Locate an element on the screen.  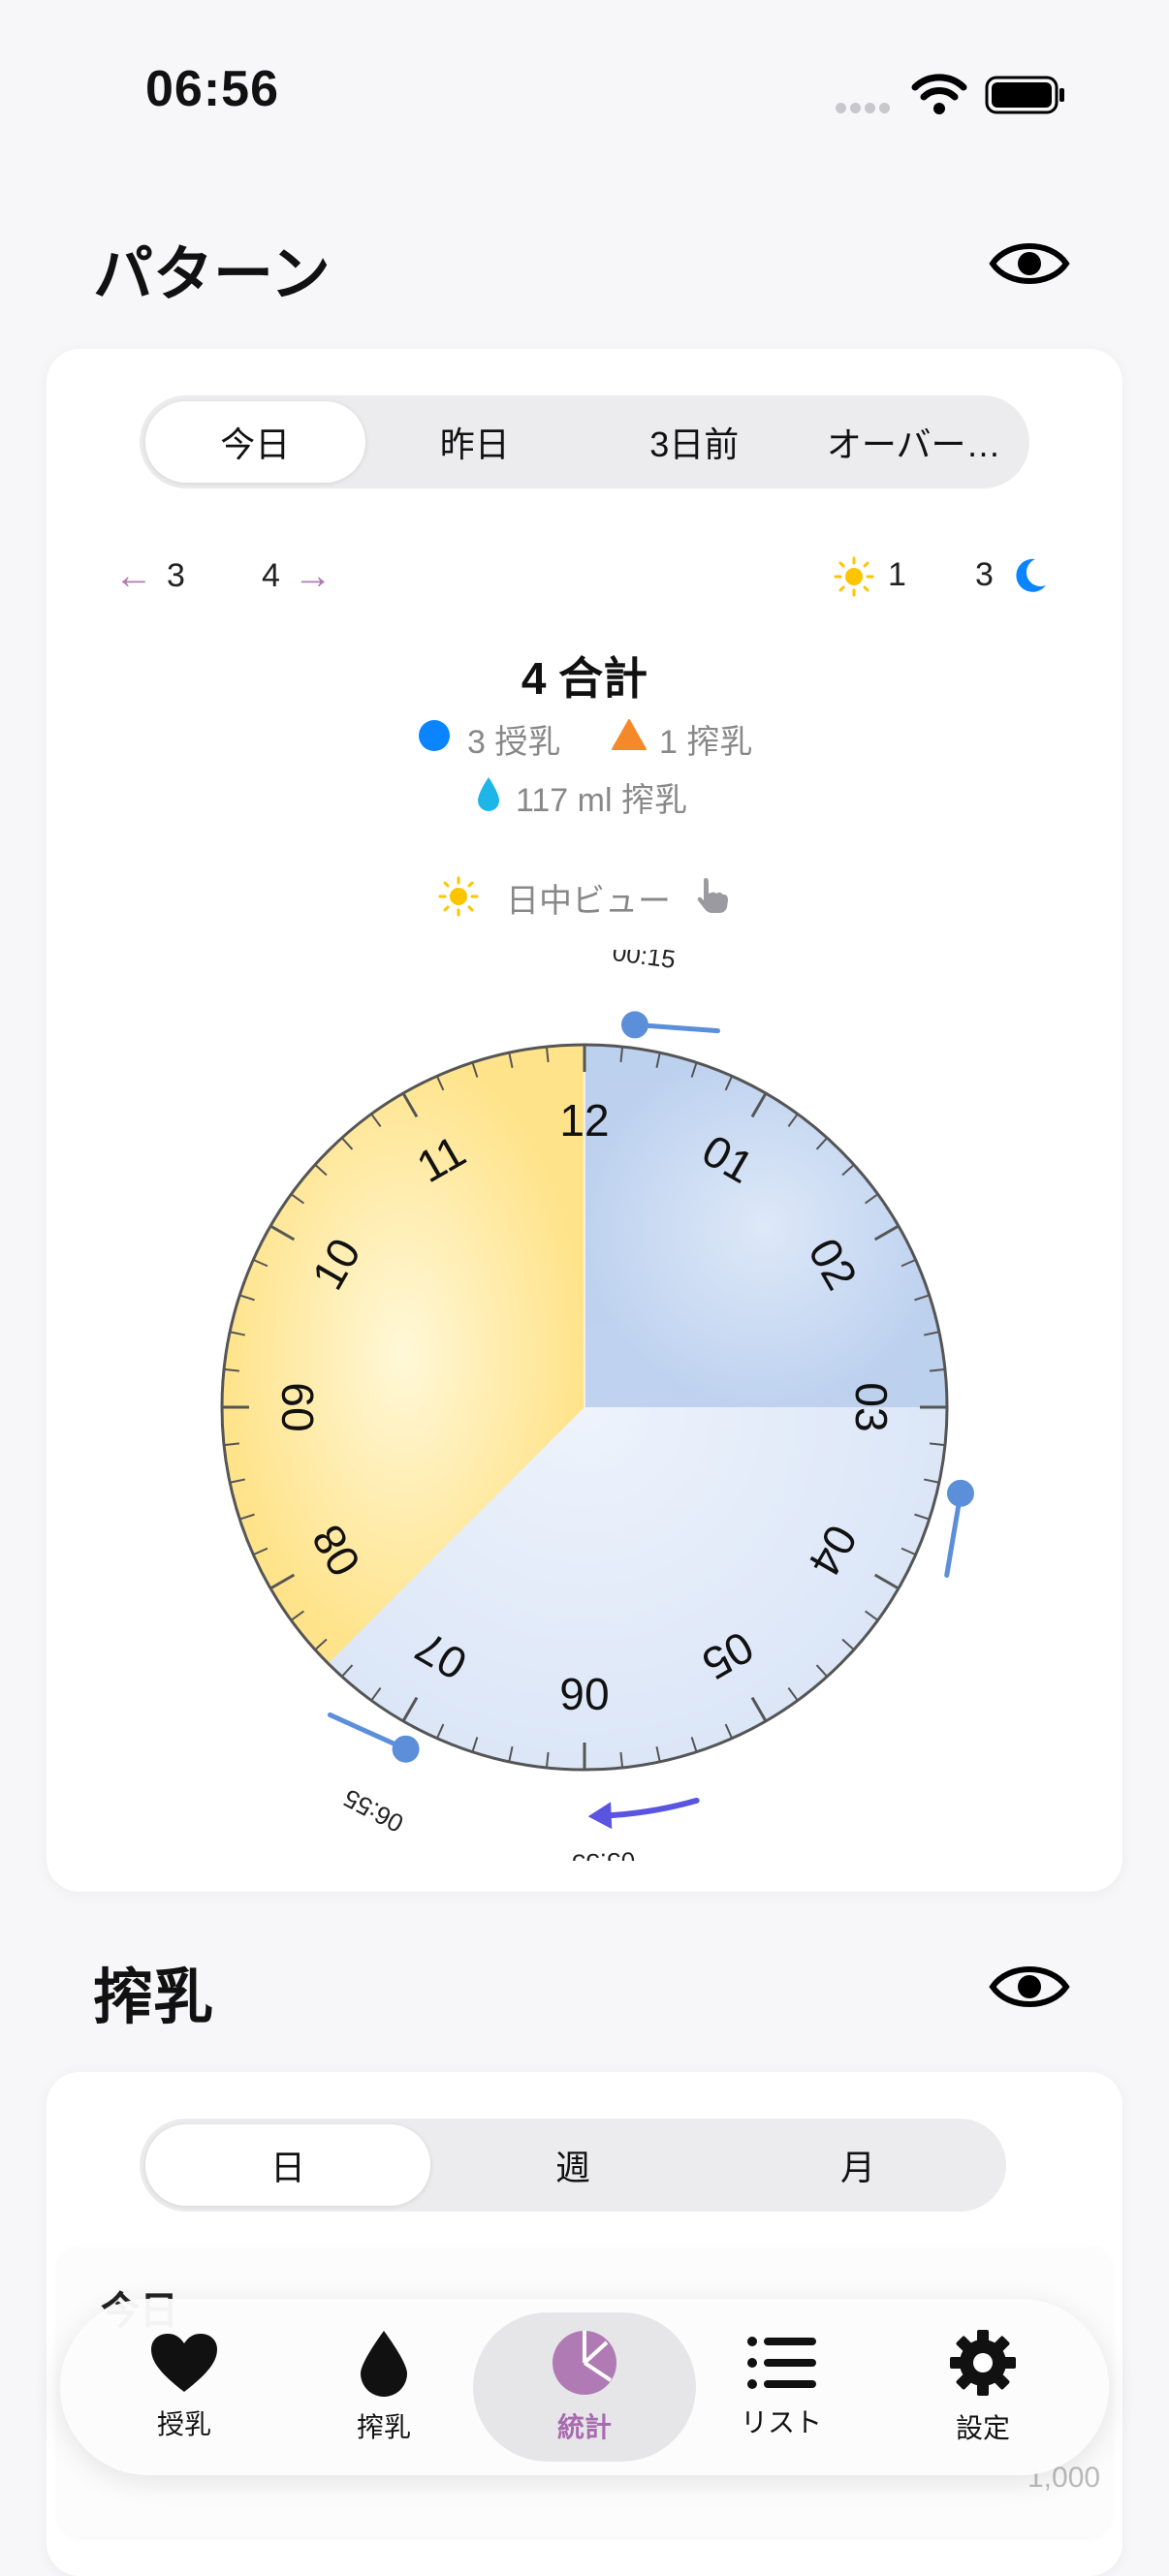
tab-month: 月 is located at coordinates (857, 2165).